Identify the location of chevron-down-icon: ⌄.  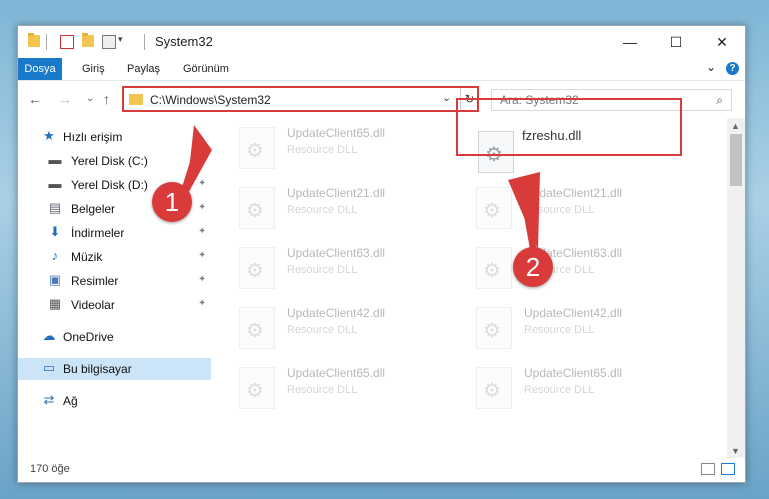
(446, 97).